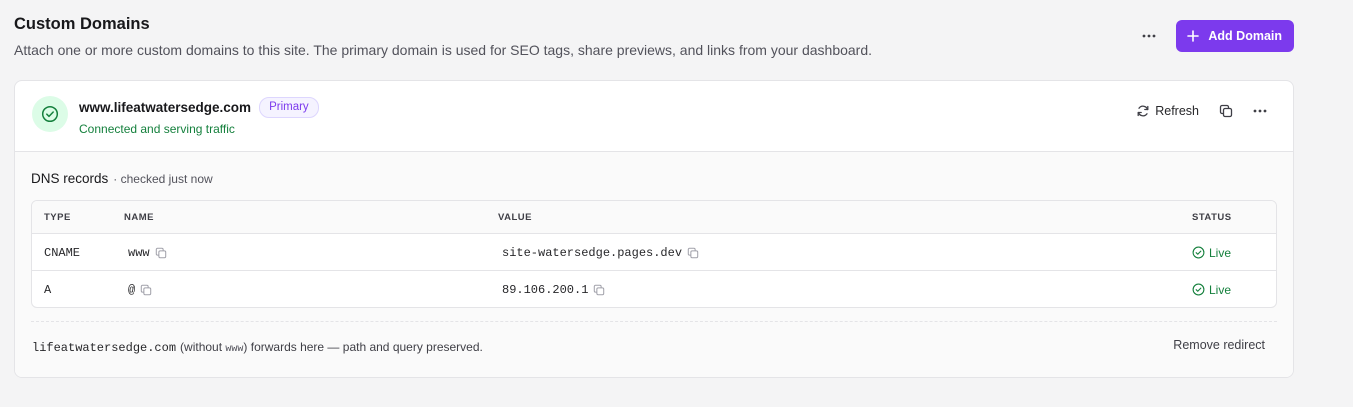 The height and width of the screenshot is (407, 1353). What do you see at coordinates (157, 129) in the screenshot?
I see `domain-status-text: Connected and serving traffic` at bounding box center [157, 129].